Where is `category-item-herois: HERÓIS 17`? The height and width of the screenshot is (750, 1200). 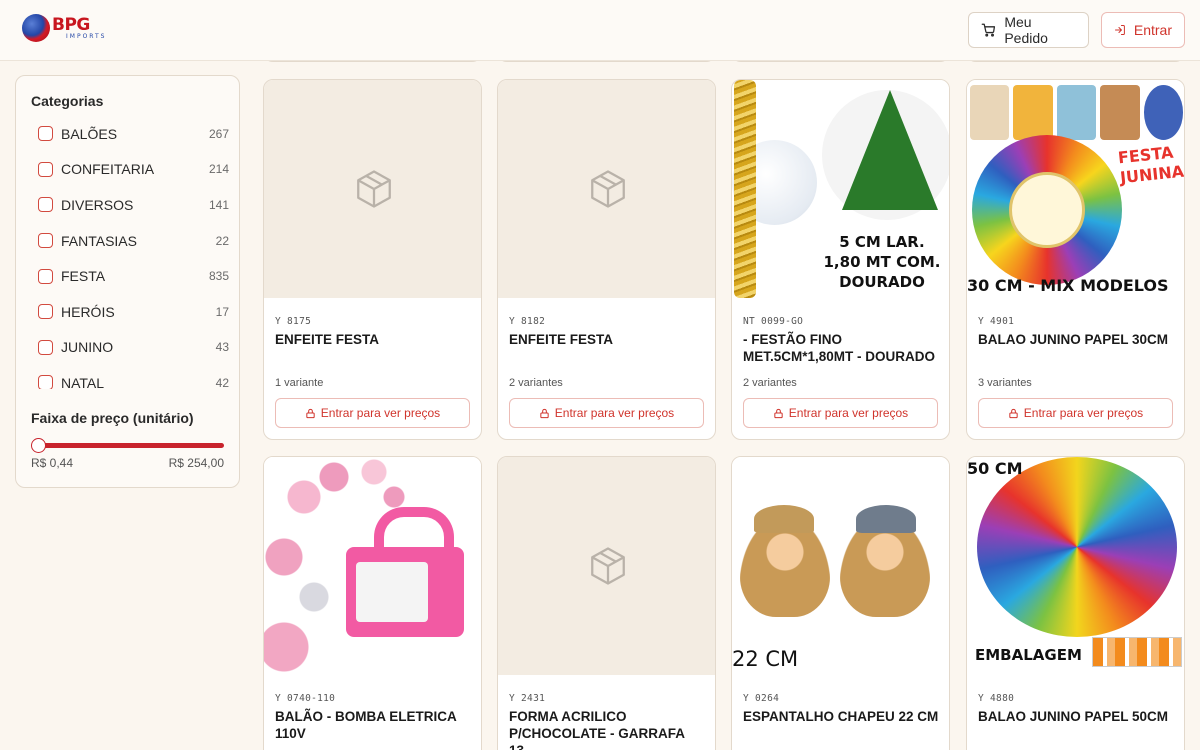 category-item-herois: HERÓIS 17 is located at coordinates (130, 312).